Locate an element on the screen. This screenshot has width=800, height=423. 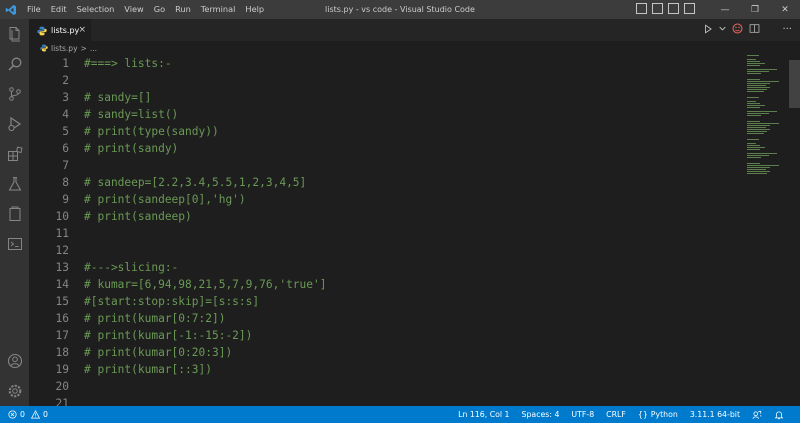
code-line: 2 is located at coordinates (379, 80).